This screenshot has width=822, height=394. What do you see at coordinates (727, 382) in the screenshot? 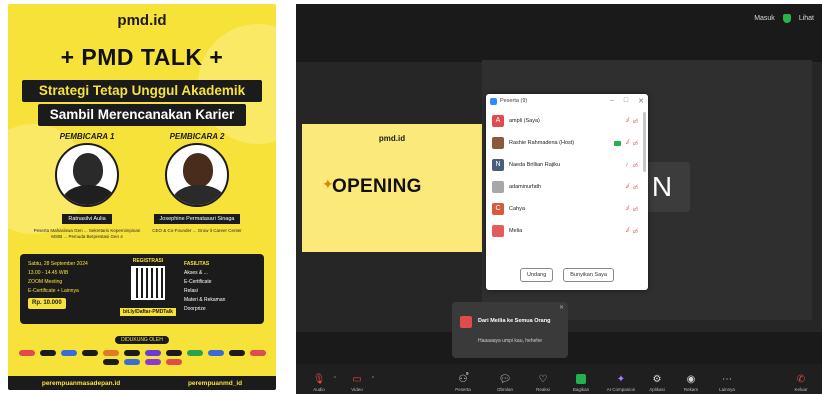
I see `more-button: ⋯ Lainnya` at bounding box center [727, 382].